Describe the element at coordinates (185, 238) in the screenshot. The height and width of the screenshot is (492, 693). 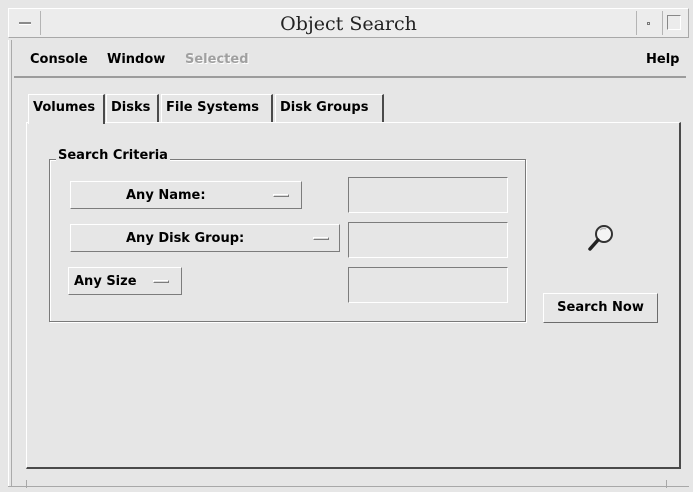
I see `disk-group-option-label: Any Disk Group:` at that location.